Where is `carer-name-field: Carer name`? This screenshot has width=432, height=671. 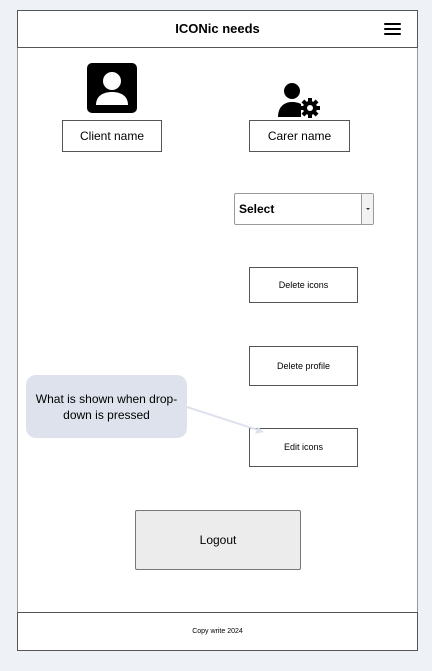
carer-name-field: Carer name is located at coordinates (299, 136).